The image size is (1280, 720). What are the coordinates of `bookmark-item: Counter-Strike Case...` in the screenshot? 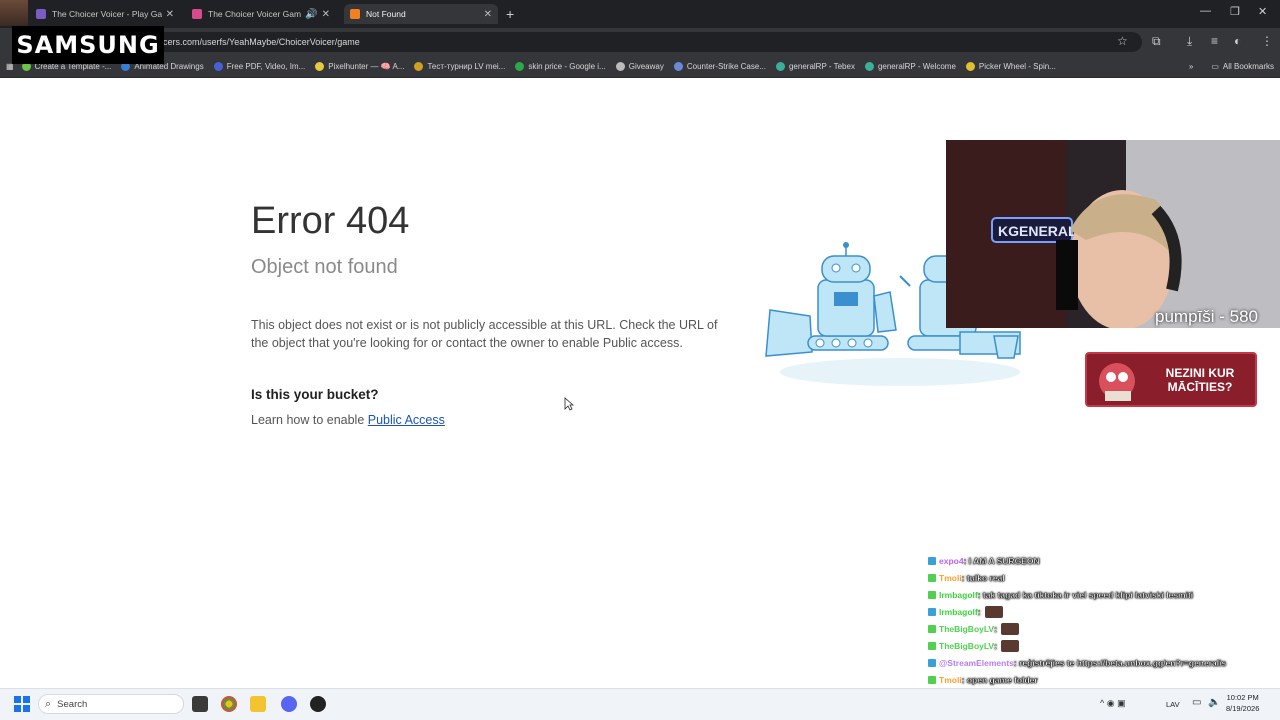 It's located at (719, 66).